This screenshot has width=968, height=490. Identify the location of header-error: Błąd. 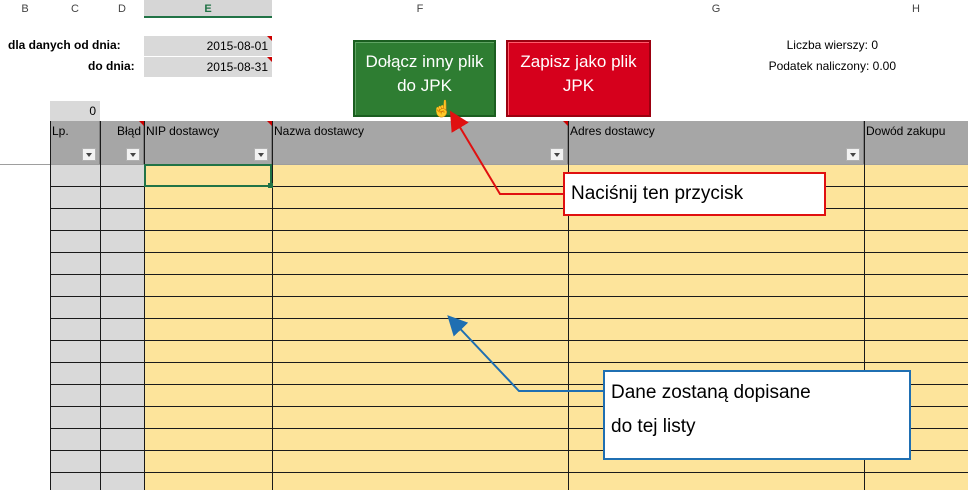
(122, 142).